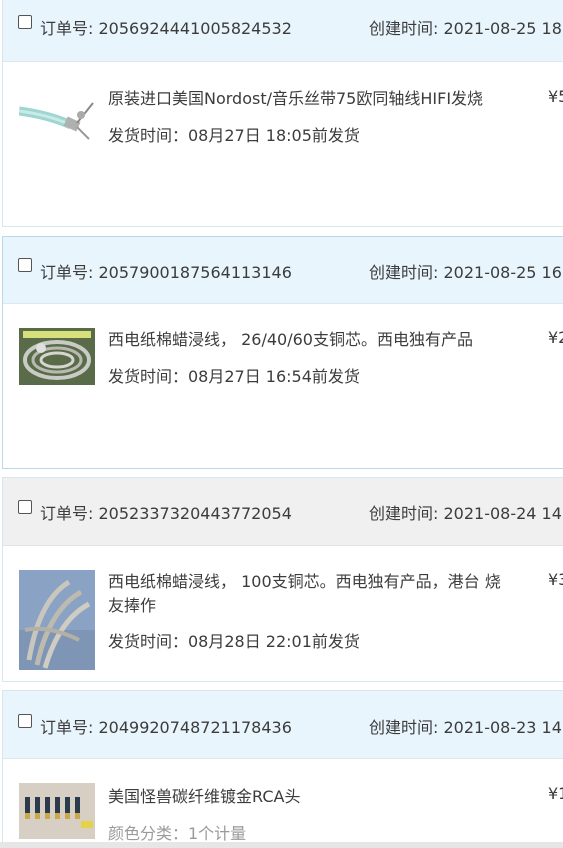 This screenshot has width=563, height=848. What do you see at coordinates (318, 99) in the screenshot?
I see `product-title: 原装进口美国Nordost/音乐丝带75欧同轴线HIFI发烧` at bounding box center [318, 99].